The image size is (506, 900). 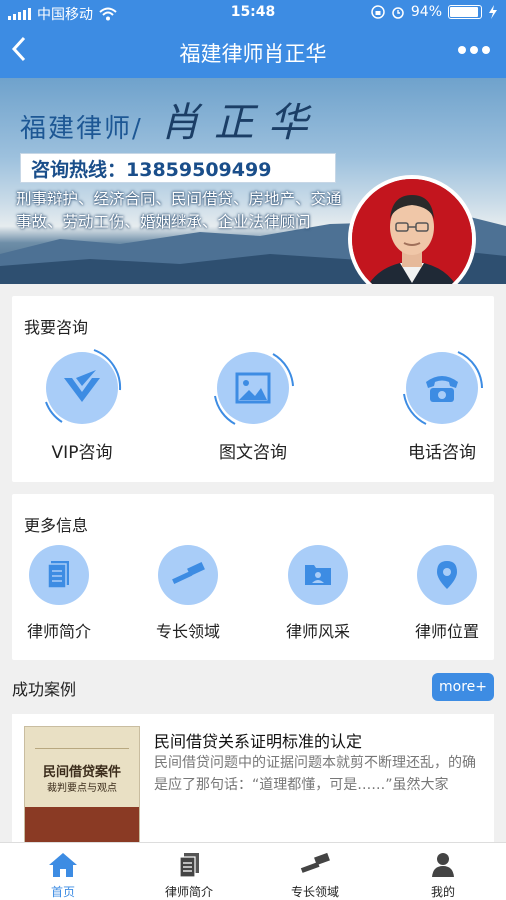 I want to click on phone-icon, so click(x=442, y=389).